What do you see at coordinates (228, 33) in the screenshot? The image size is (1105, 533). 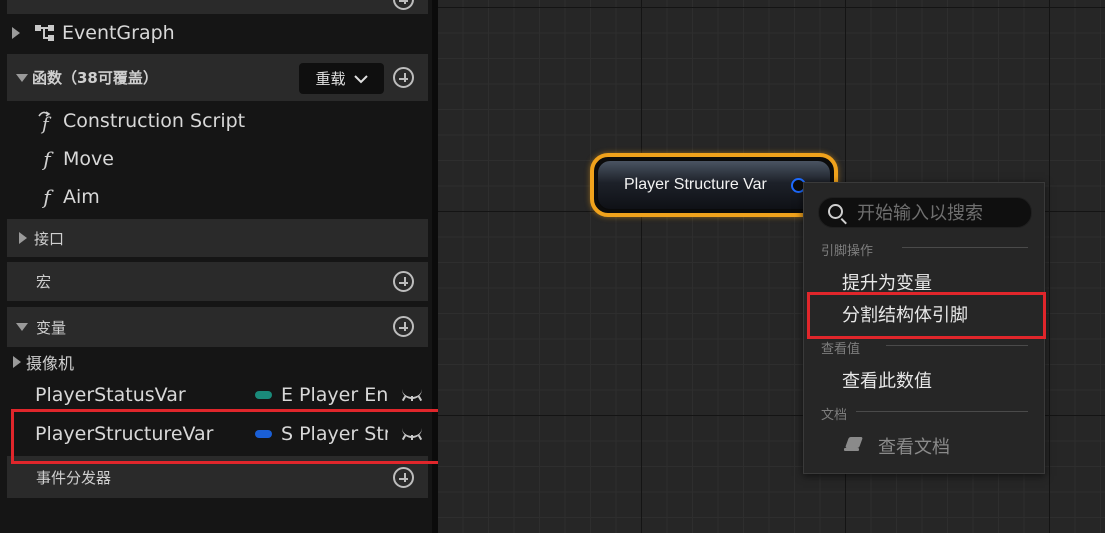 I see `event-graph-item: EventGraph` at bounding box center [228, 33].